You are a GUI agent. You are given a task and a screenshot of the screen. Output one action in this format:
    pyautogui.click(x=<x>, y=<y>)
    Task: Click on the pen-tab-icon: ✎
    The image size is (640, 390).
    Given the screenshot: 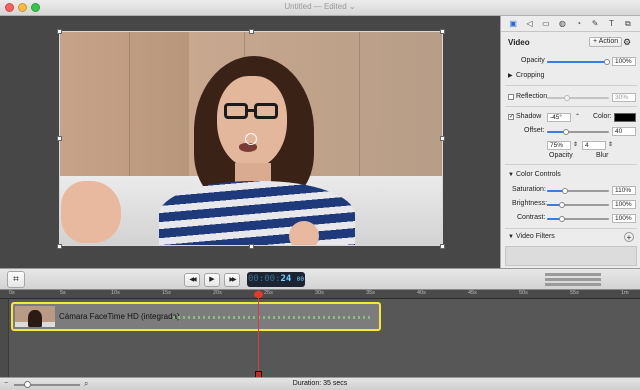 What is the action you would take?
    pyautogui.click(x=595, y=24)
    